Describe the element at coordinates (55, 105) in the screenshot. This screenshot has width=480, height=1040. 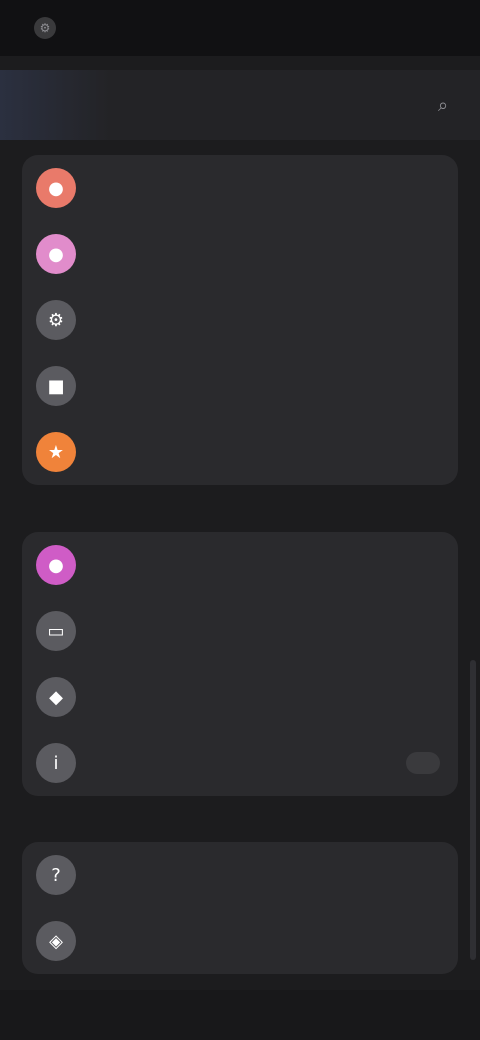
I see `header-back-area` at that location.